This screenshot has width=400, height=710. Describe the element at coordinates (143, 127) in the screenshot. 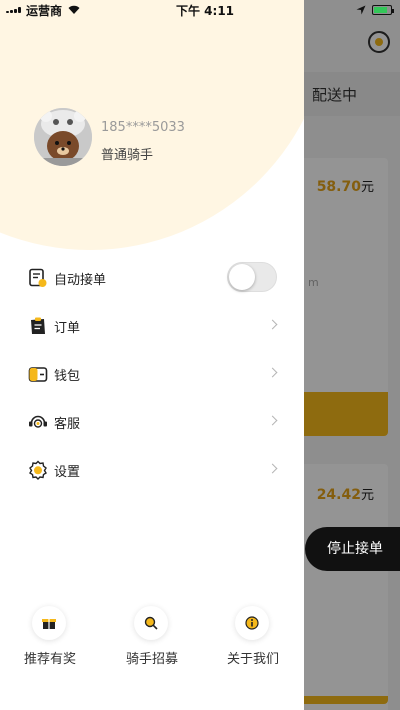

I see `user-phone: 185****5033` at that location.